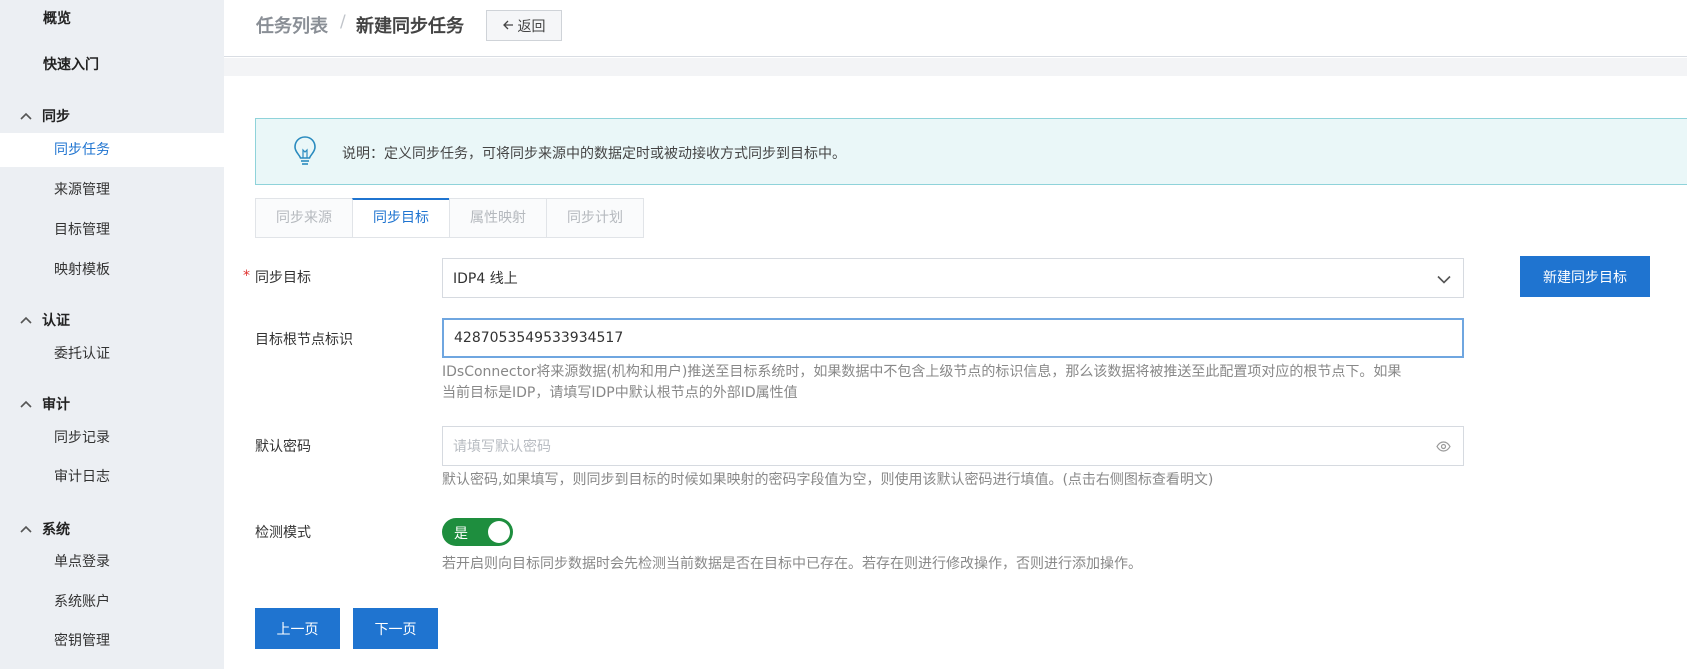  I want to click on back-button: 返回, so click(524, 25).